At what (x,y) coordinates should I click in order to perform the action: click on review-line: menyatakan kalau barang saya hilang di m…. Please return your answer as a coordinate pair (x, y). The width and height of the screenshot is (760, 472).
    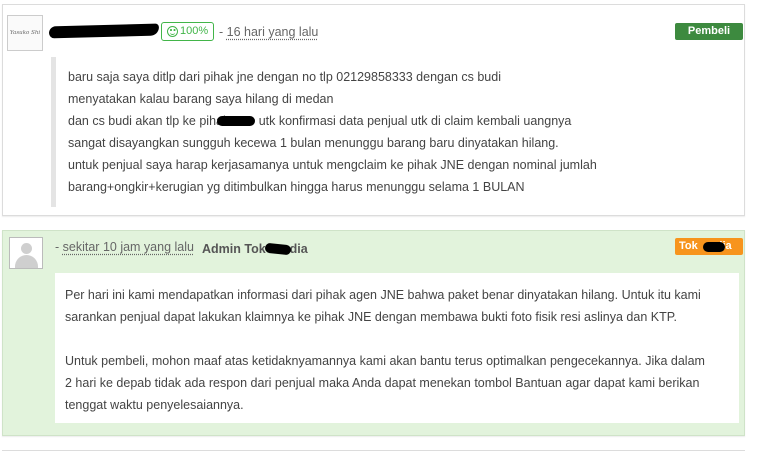
    Looking at the image, I should click on (201, 99).